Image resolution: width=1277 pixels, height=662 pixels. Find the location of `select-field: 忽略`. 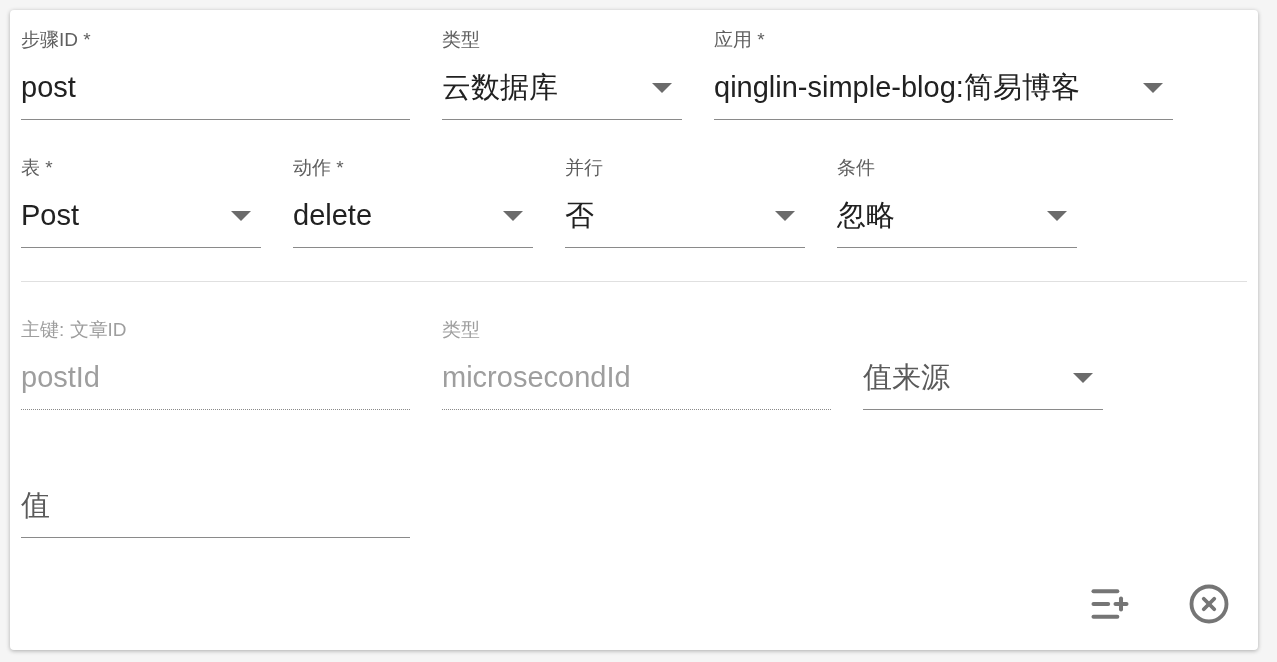

select-field: 忽略 is located at coordinates (957, 214).